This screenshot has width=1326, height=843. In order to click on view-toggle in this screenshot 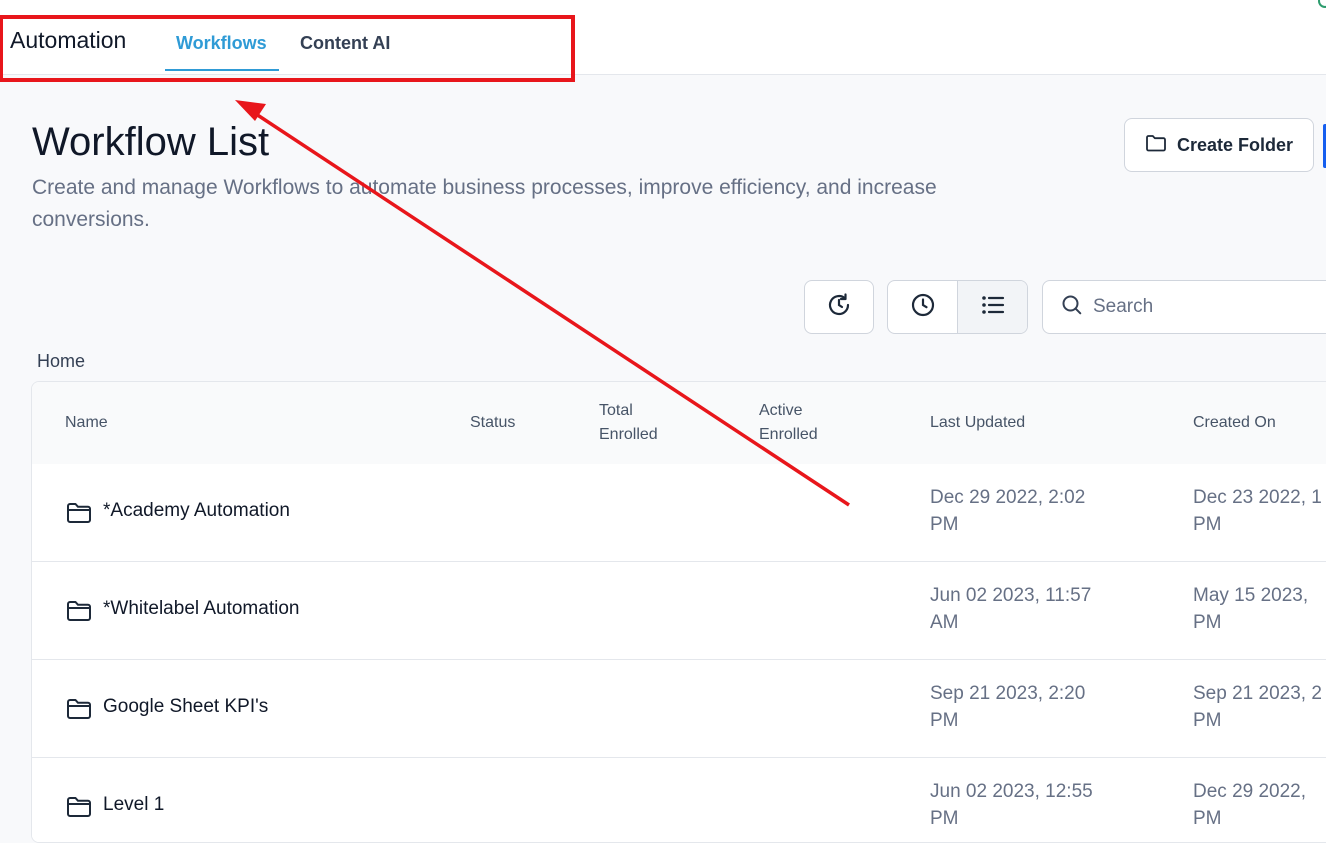, I will do `click(957, 307)`.